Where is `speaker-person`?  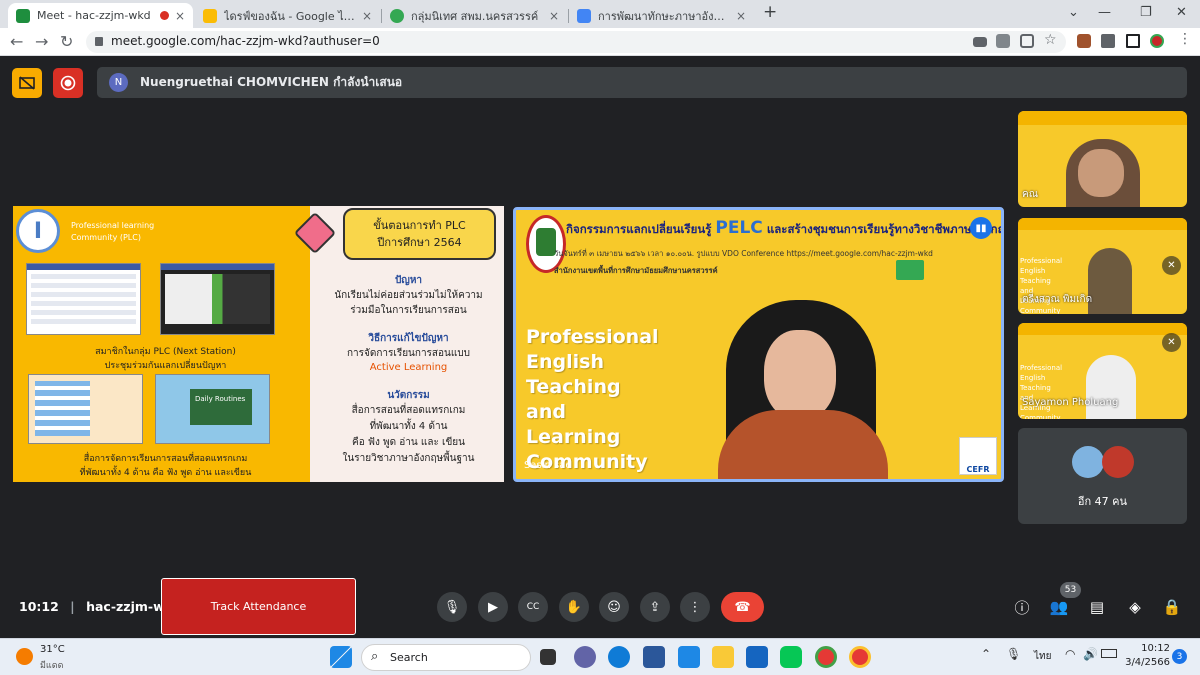
speaker-person is located at coordinates (801, 369).